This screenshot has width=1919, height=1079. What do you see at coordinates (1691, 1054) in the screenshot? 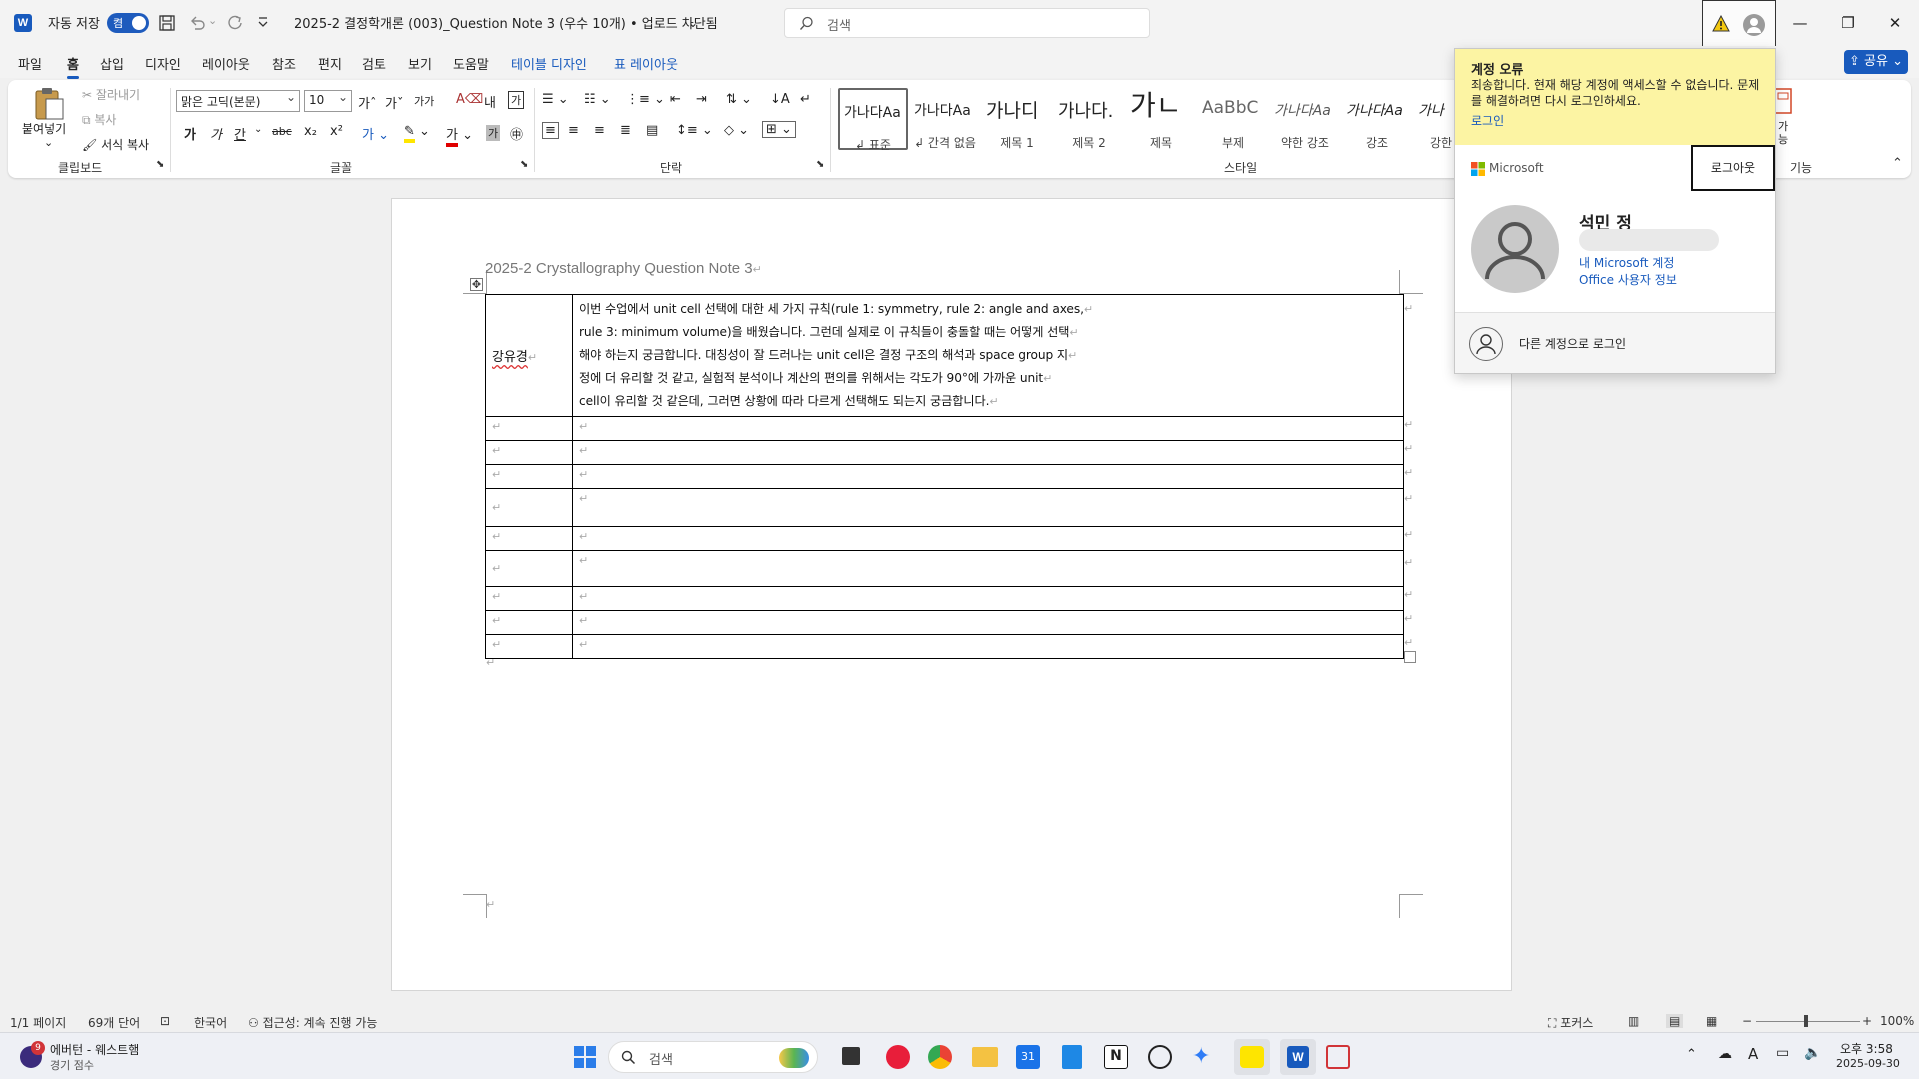
I see `show-hidden-icons-icon: ⌃` at bounding box center [1691, 1054].